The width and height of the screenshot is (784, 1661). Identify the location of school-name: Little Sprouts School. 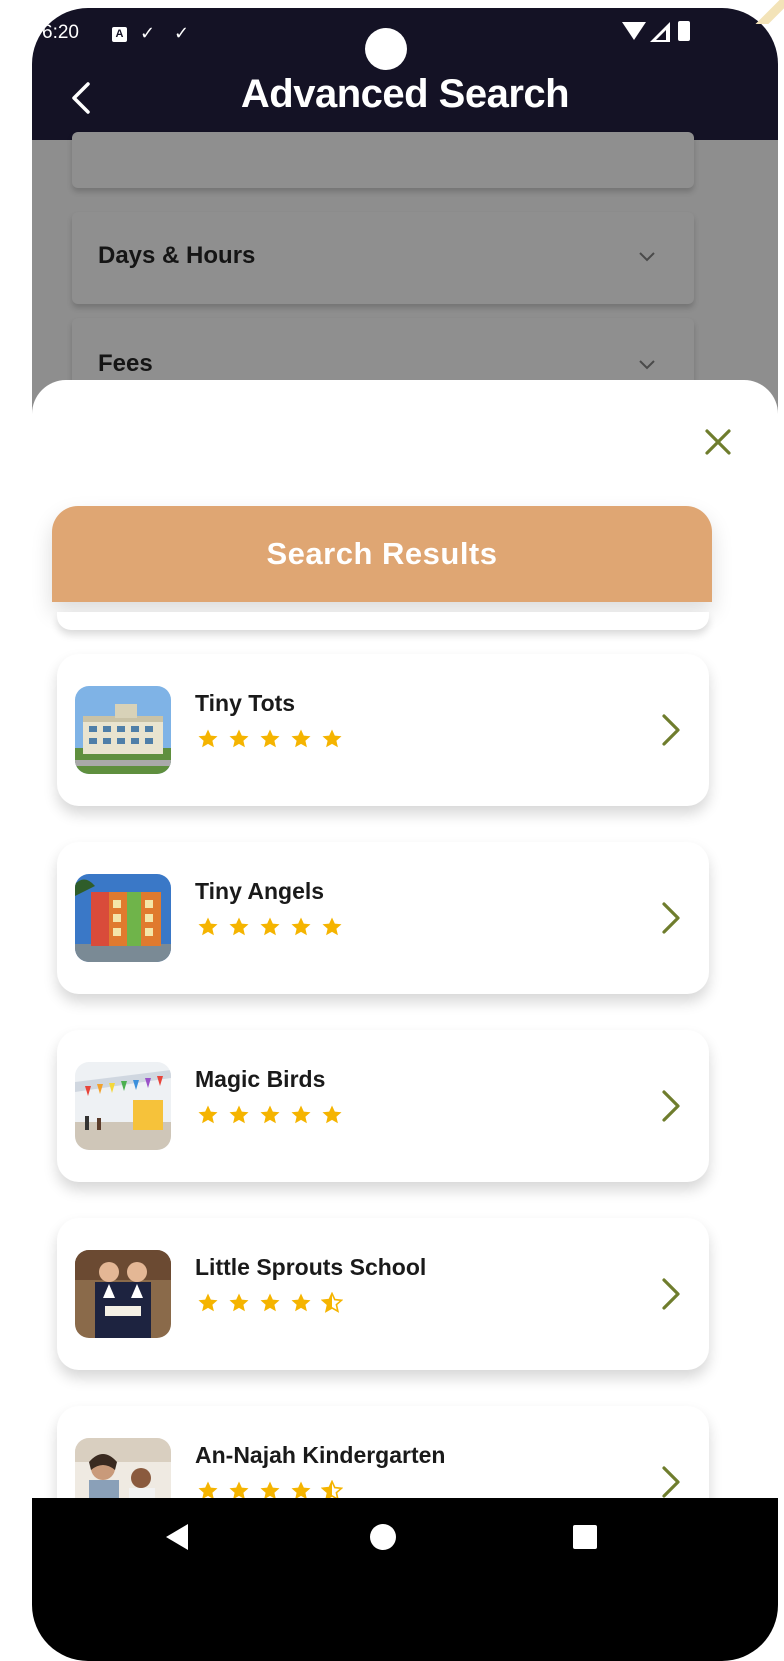
(311, 1267).